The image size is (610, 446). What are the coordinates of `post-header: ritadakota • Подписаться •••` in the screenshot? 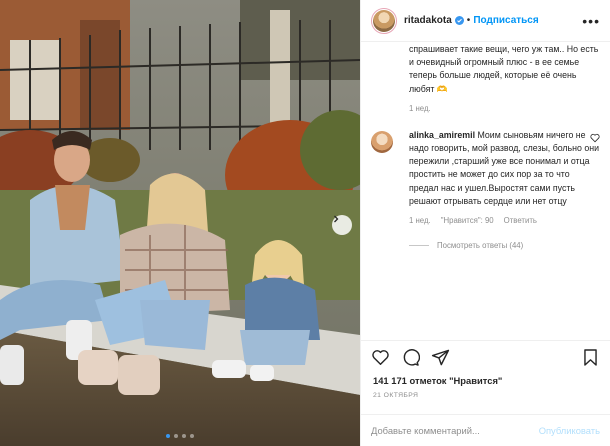 It's located at (485, 21).